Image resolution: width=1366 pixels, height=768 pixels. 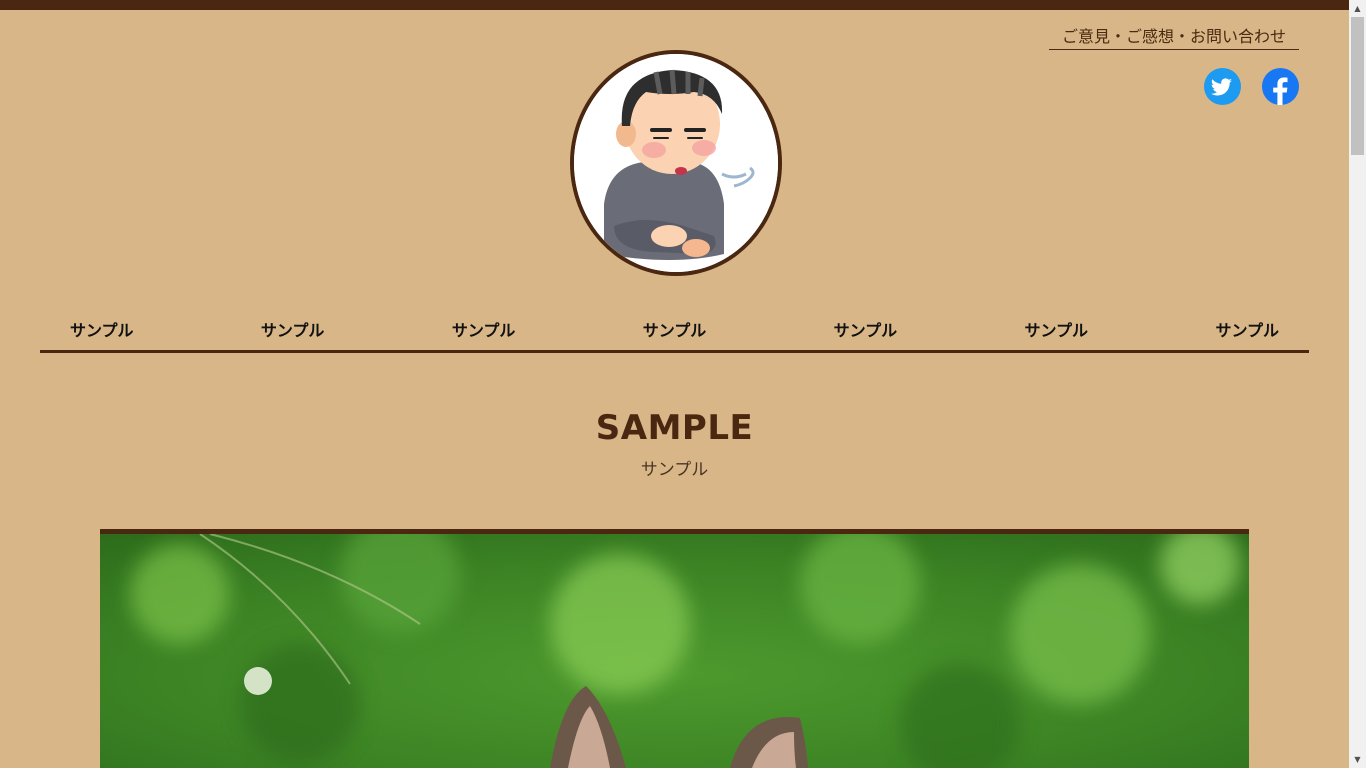 I want to click on scrollbar: ▲ ▼, so click(x=1357, y=384).